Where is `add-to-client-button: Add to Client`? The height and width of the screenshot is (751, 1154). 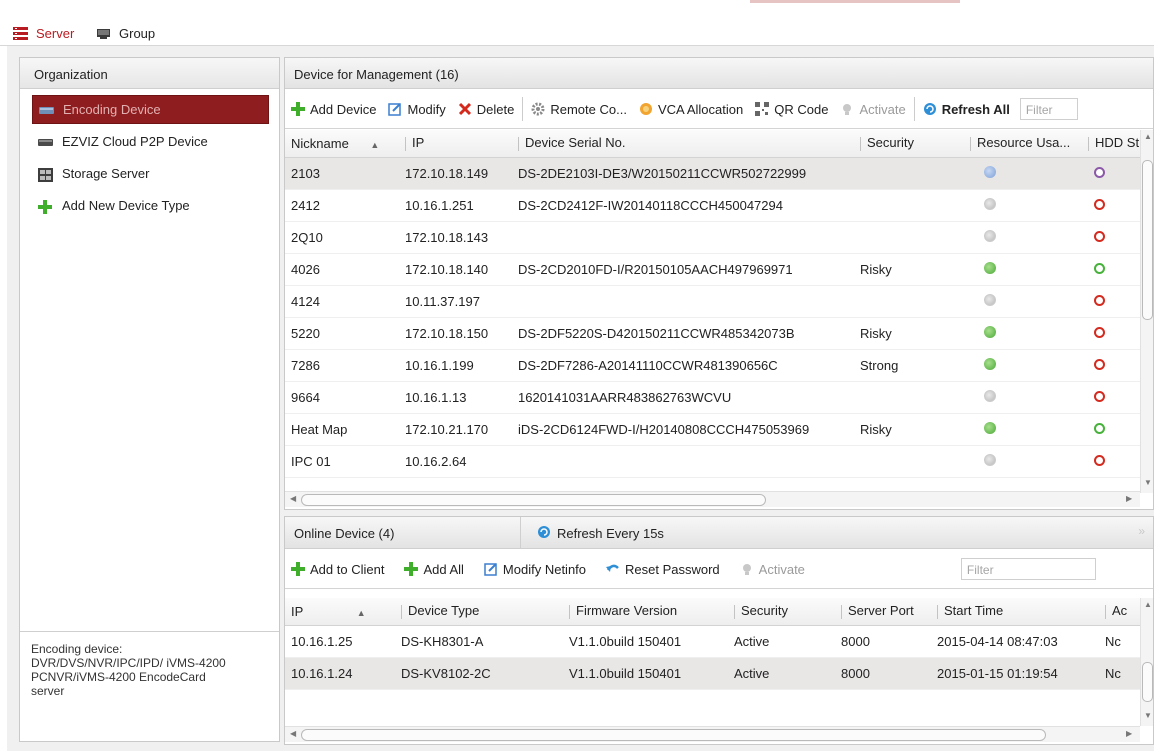
add-to-client-button: Add to Client is located at coordinates (337, 569).